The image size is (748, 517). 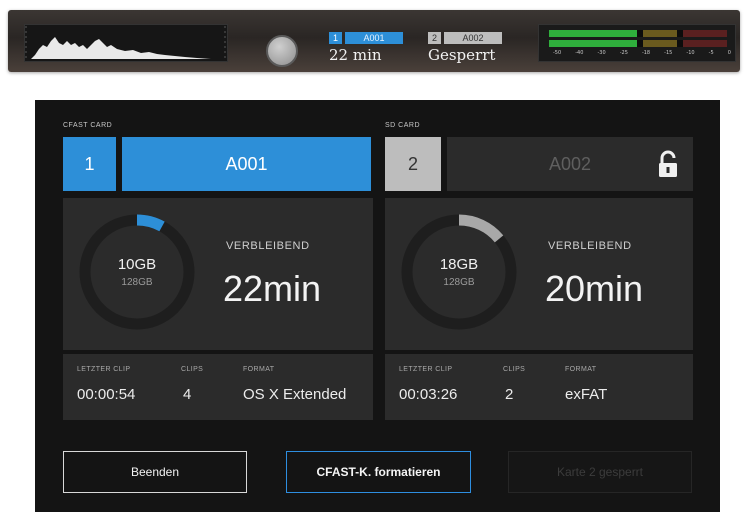 I want to click on audio-meters: -50 -40 -30 -25 -18 -15 -10 -5 0, so click(x=637, y=43).